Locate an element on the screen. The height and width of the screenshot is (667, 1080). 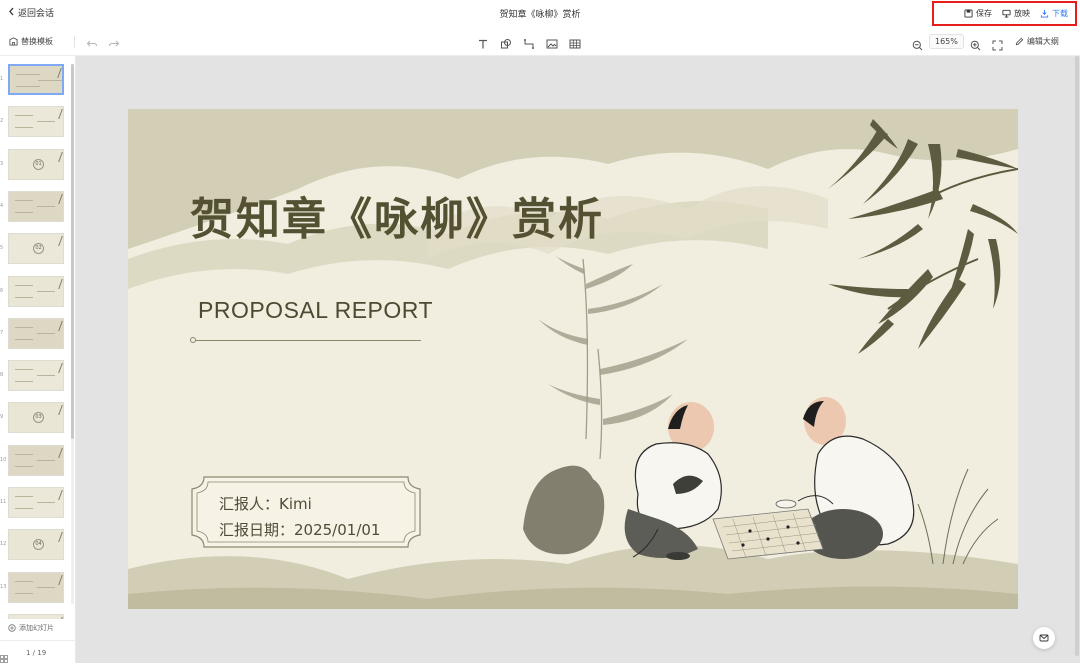
image-icon is located at coordinates (552, 42).